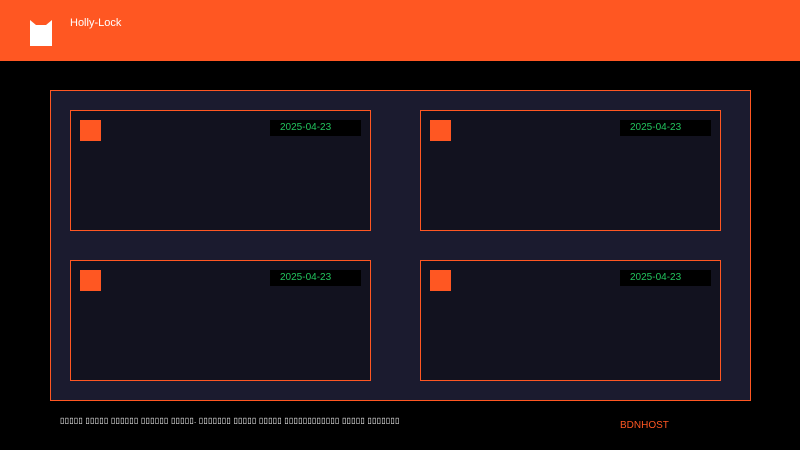  Describe the element at coordinates (220, 170) in the screenshot. I see `card-1: 2025-04-23` at that location.